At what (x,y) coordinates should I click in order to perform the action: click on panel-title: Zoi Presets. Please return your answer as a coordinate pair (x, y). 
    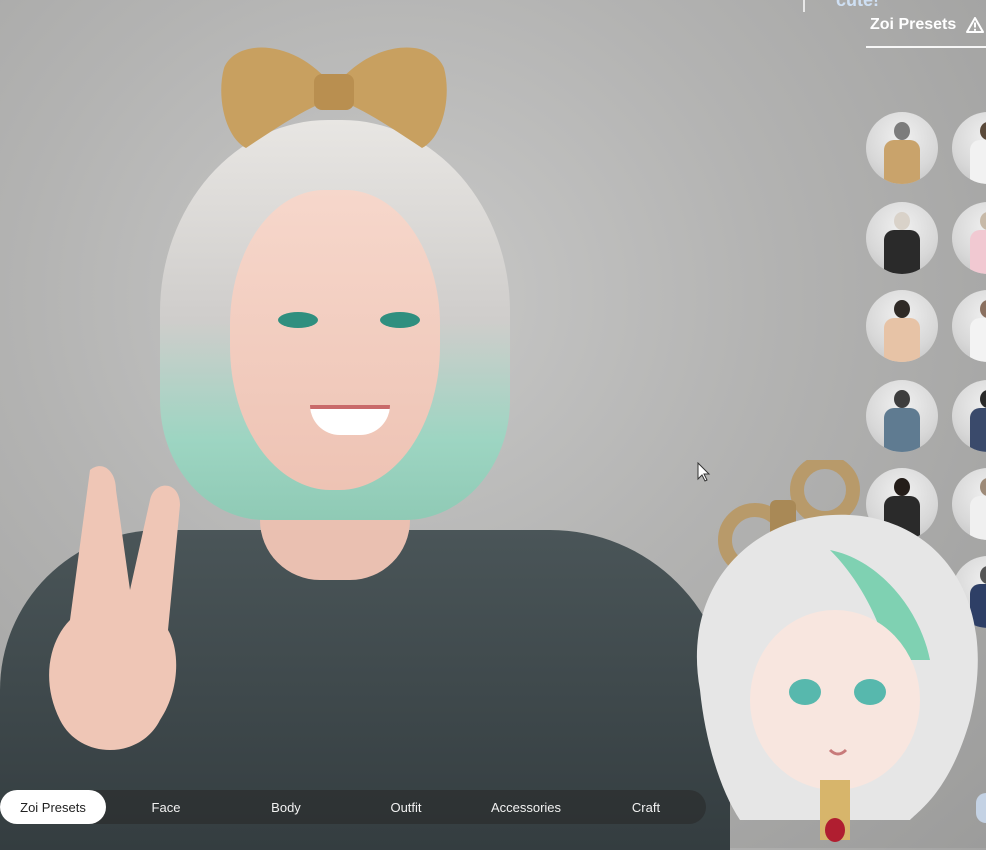
    Looking at the image, I should click on (927, 25).